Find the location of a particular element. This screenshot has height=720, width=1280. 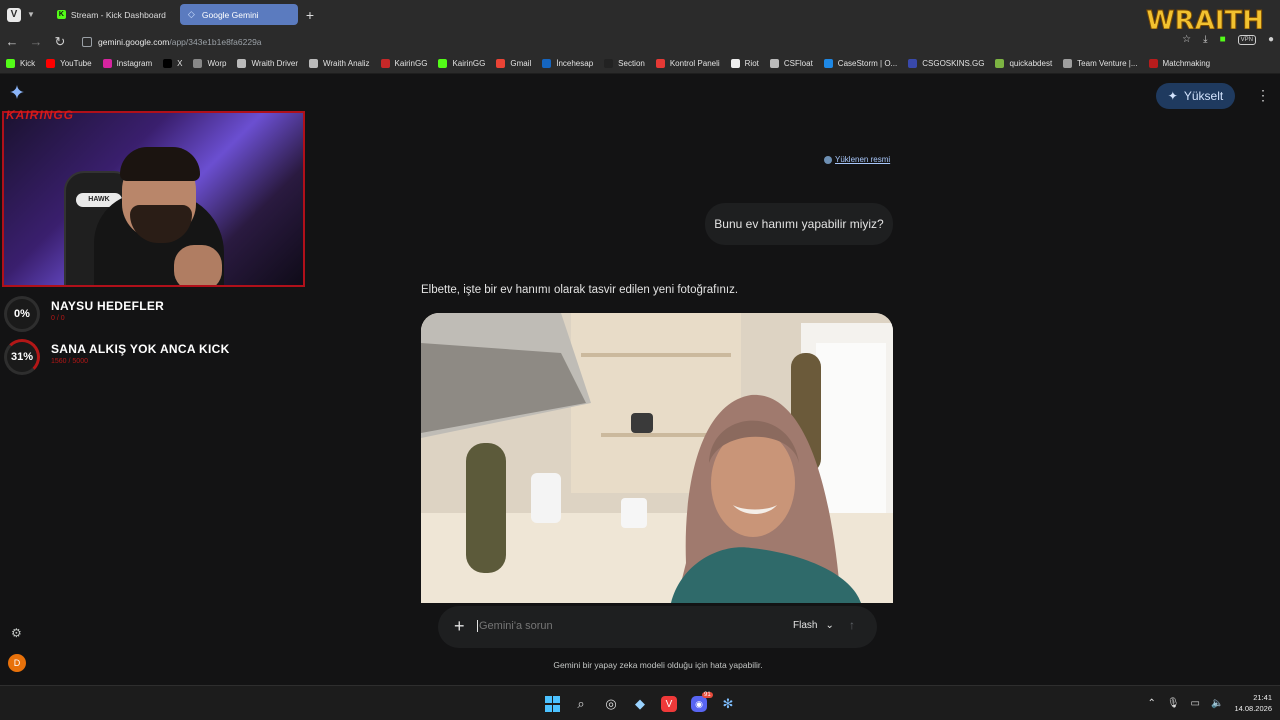

url-path: /app/343e1b1e8fa6229a is located at coordinates (215, 41).